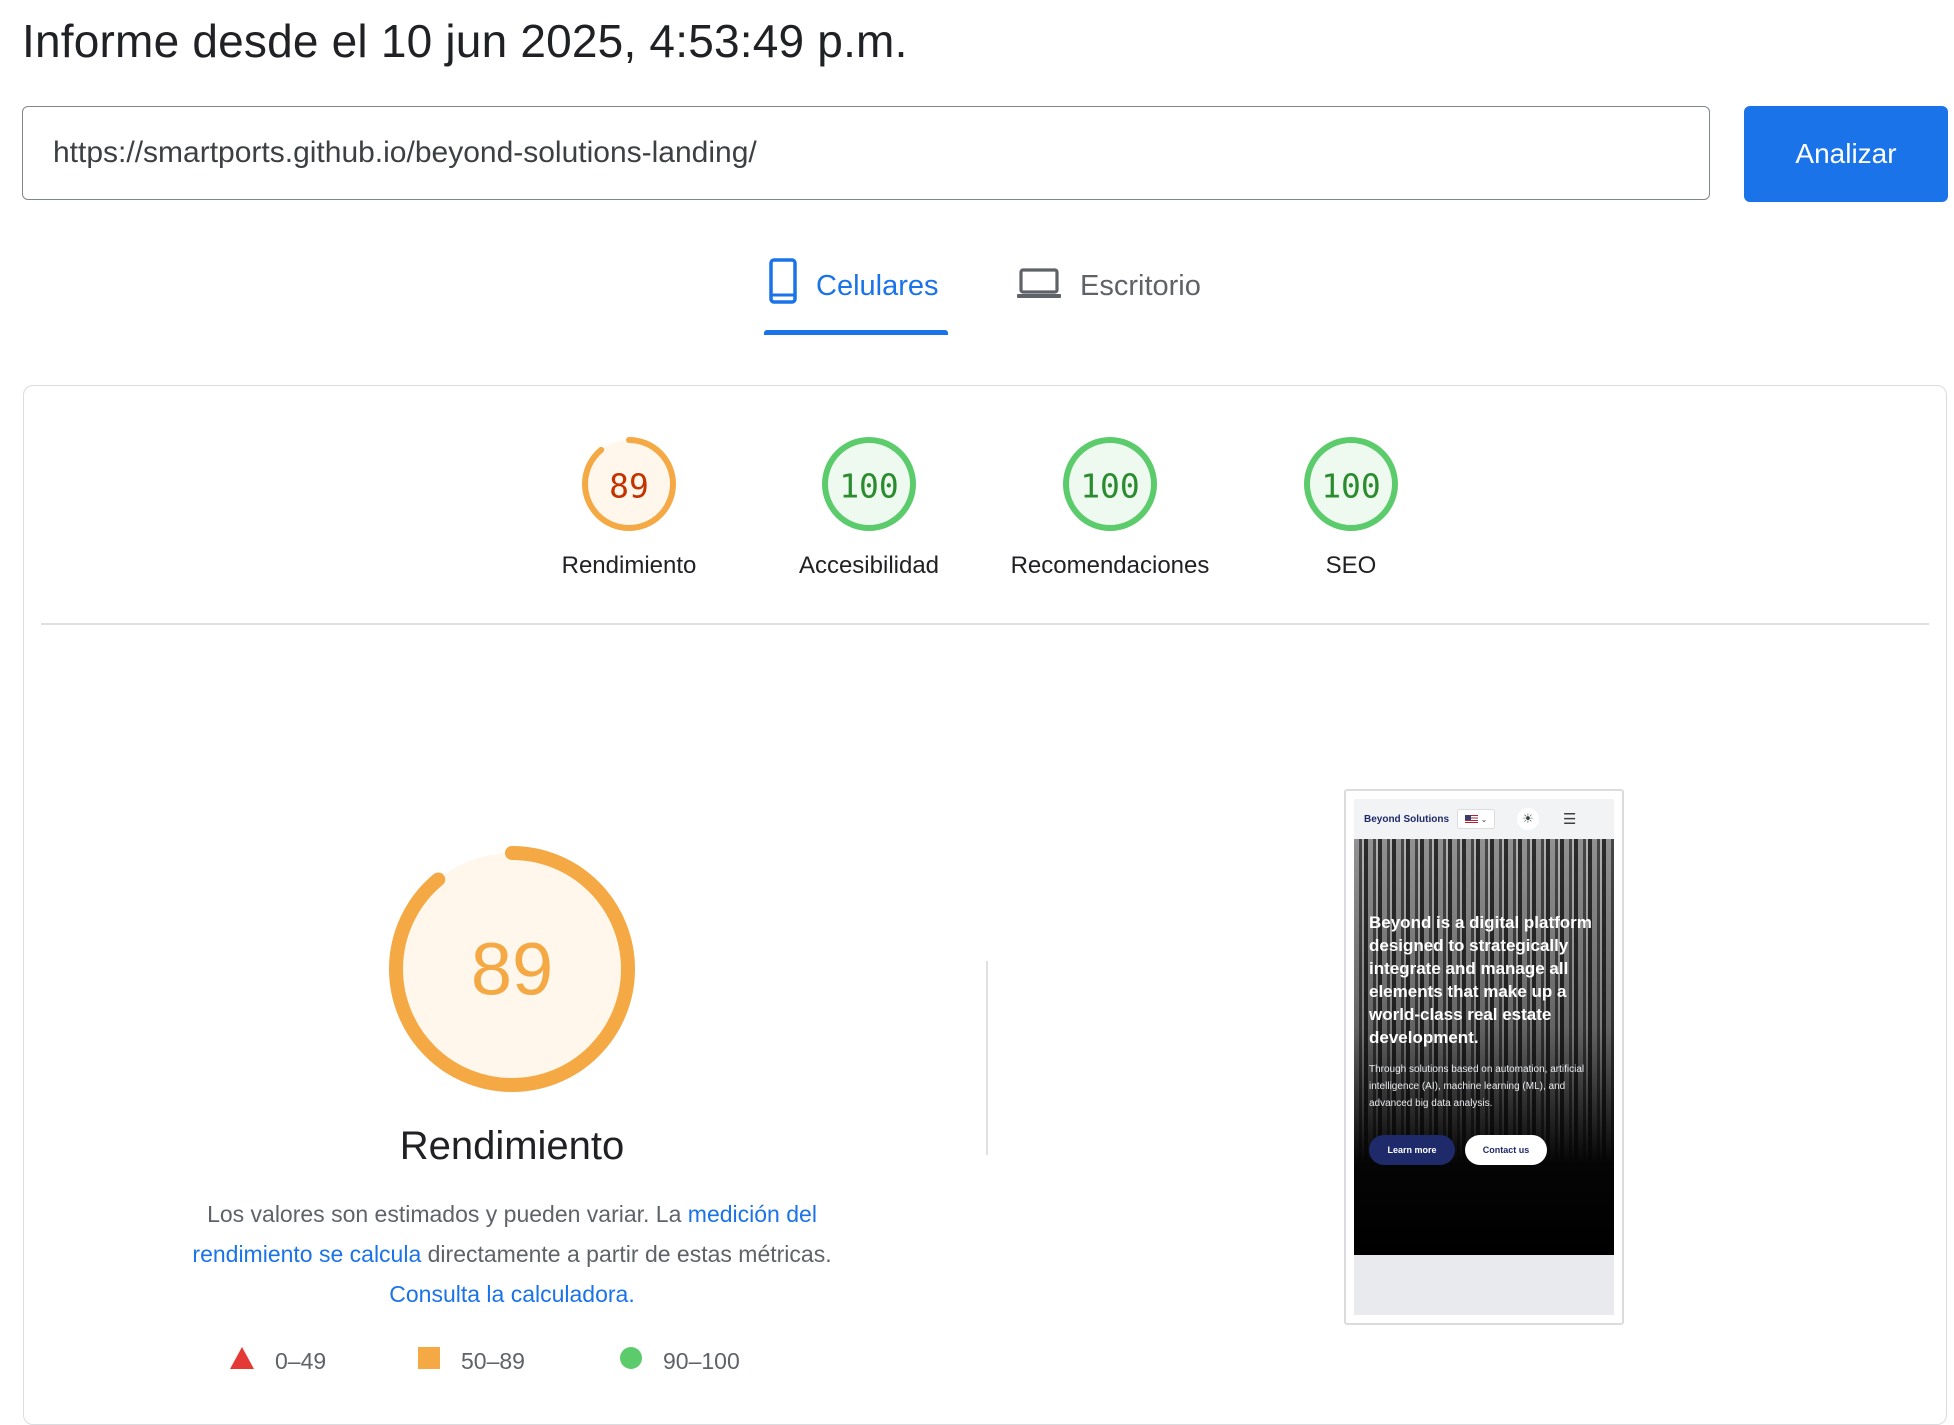 The width and height of the screenshot is (1954, 1425). I want to click on legend-fail-range: 0–49, so click(301, 1360).